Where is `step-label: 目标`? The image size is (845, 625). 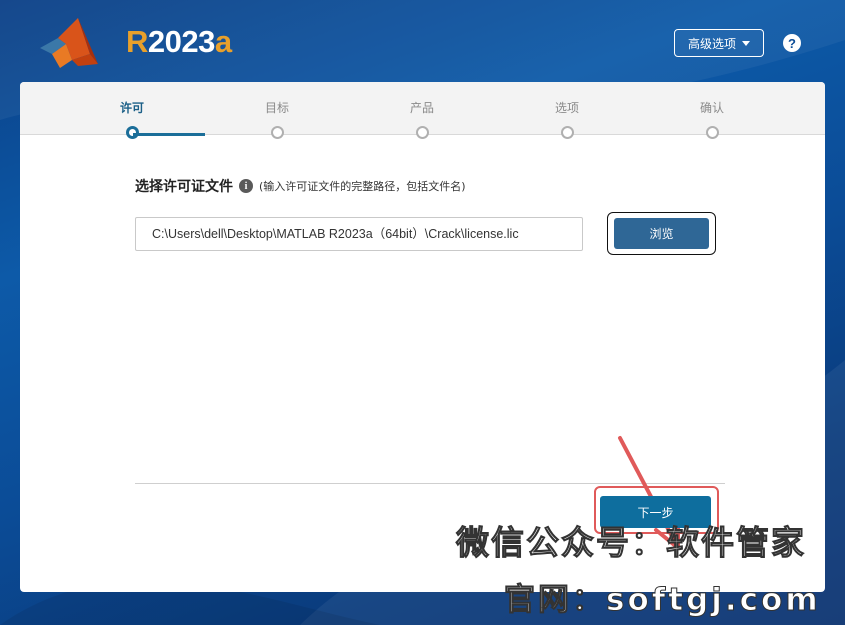
step-label: 目标 is located at coordinates (276, 108).